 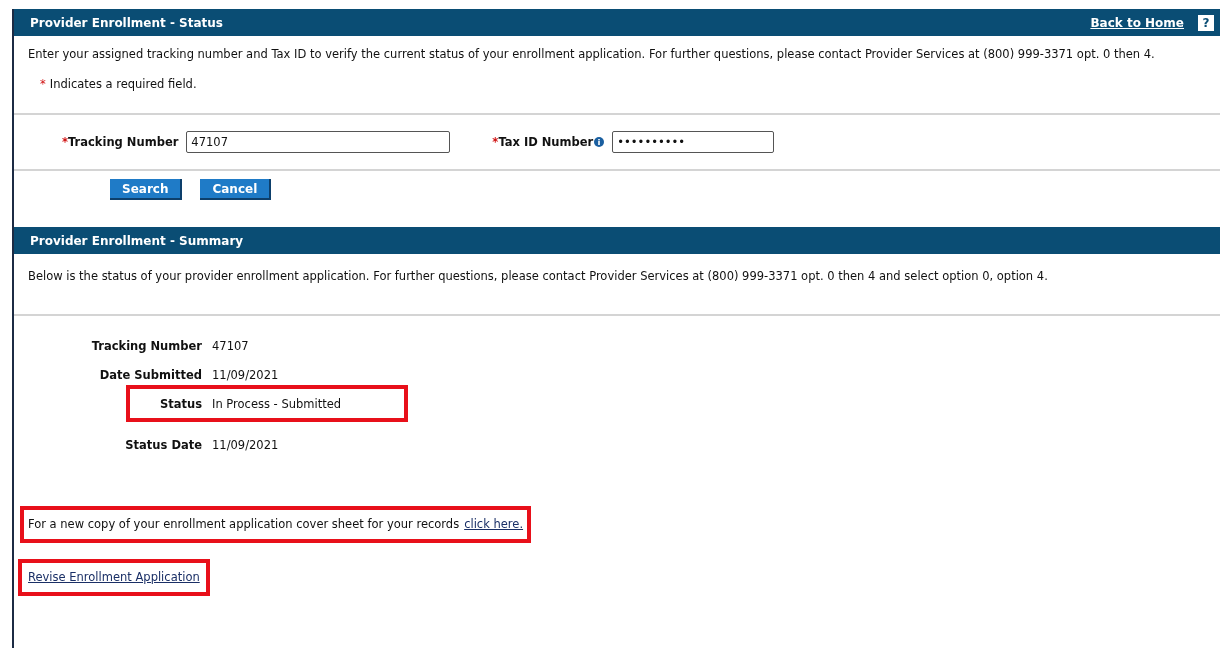 What do you see at coordinates (318, 142) in the screenshot?
I see `input-field: 47107` at bounding box center [318, 142].